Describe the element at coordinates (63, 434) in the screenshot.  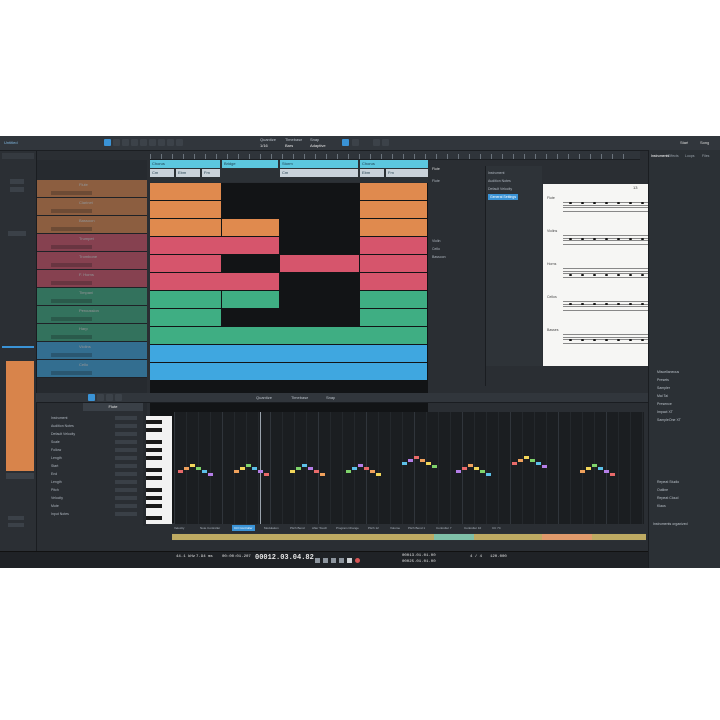
I see `editor-param: Default Velocity` at that location.